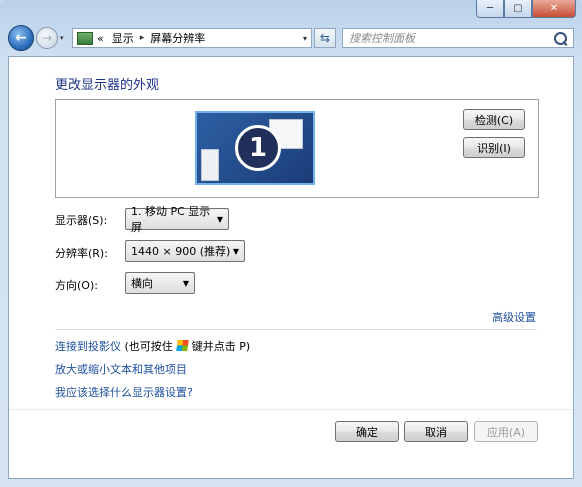 The width and height of the screenshot is (582, 487). I want to click on orientation-label: 方向(O):, so click(76, 285).